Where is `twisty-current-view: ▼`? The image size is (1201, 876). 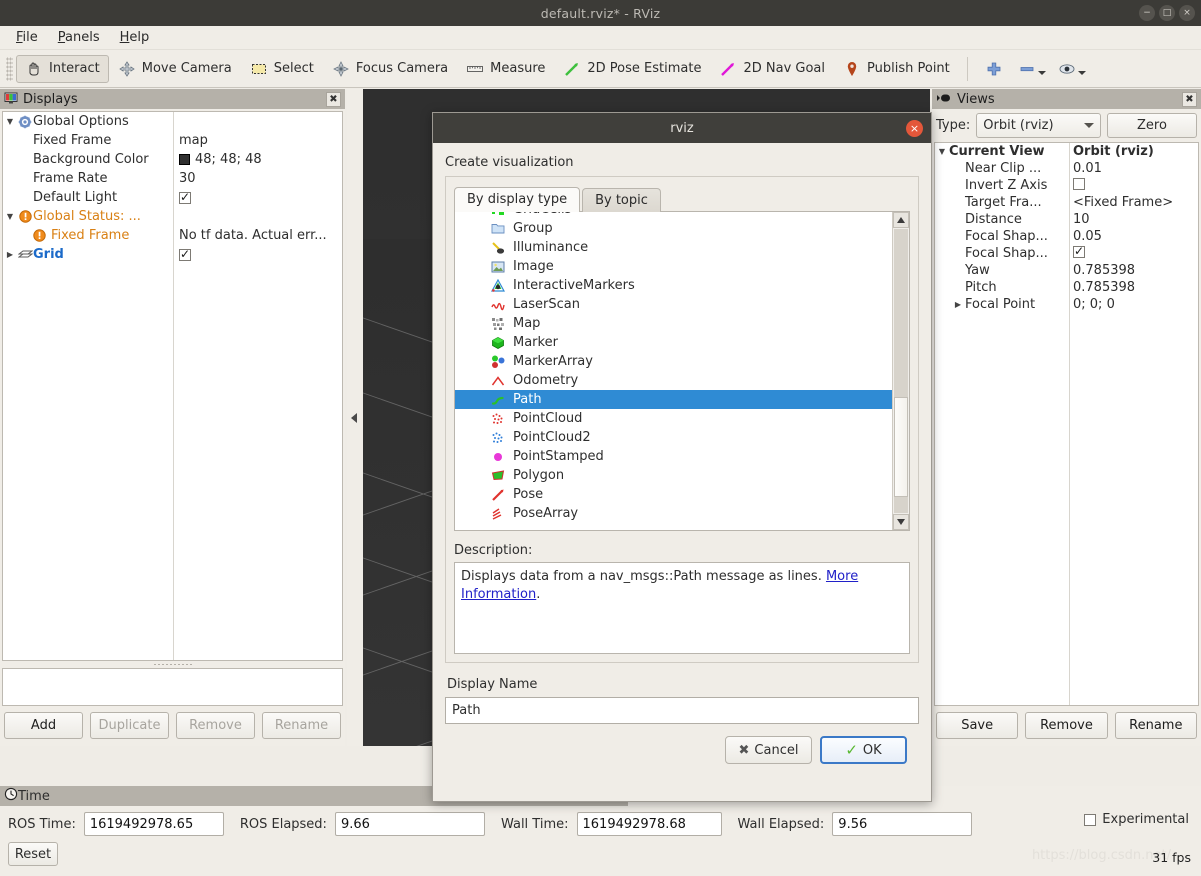 twisty-current-view: ▼ is located at coordinates (942, 151).